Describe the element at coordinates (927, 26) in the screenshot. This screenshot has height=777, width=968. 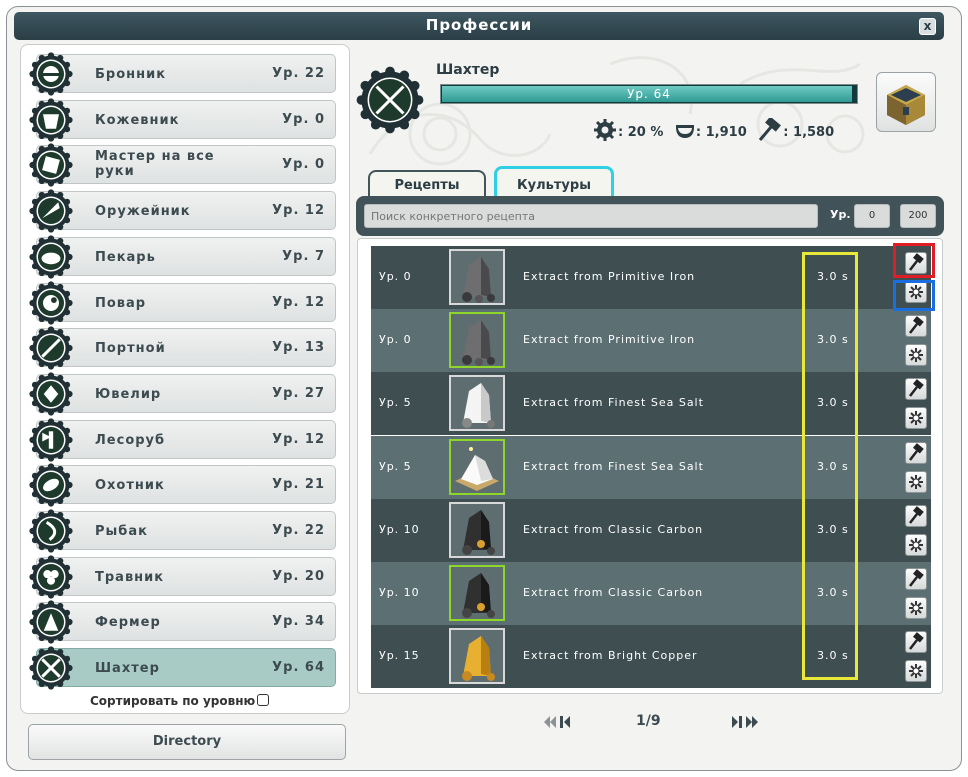
I see `close-button: x` at that location.